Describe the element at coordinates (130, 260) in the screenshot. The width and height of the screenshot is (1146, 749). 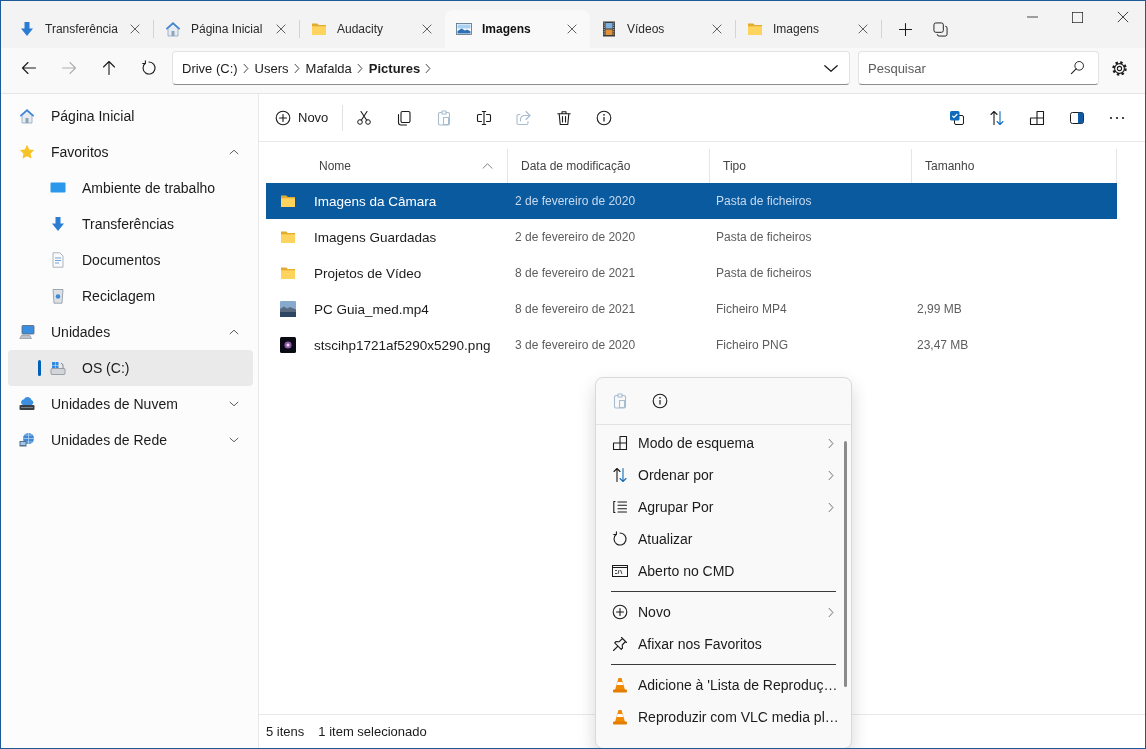
I see `sidebar-item: Documentos` at that location.